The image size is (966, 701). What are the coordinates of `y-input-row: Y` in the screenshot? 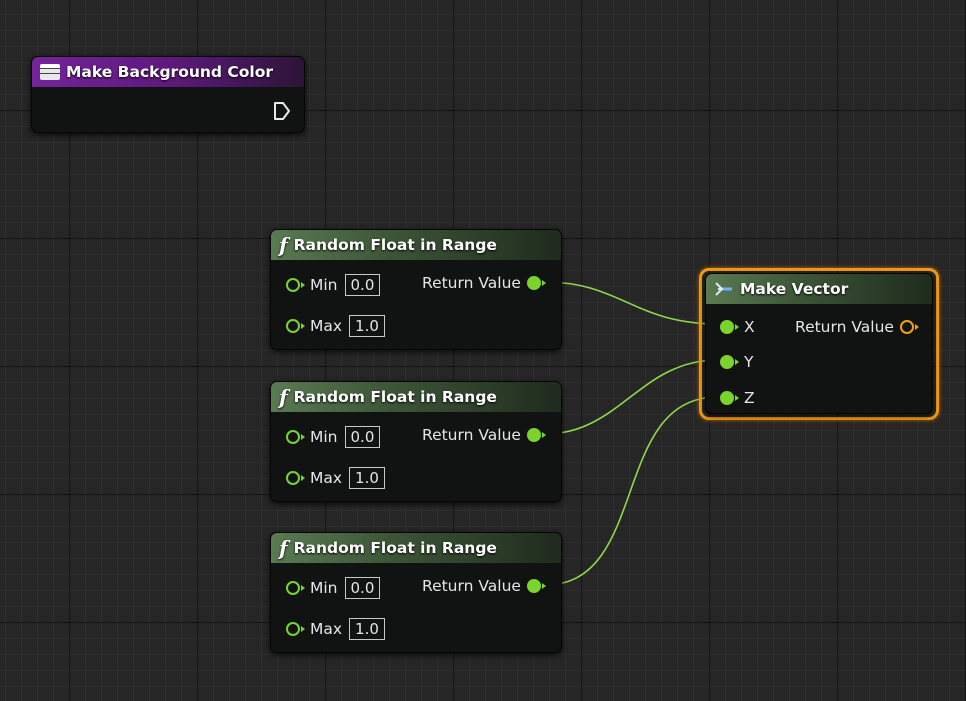 It's located at (736, 362).